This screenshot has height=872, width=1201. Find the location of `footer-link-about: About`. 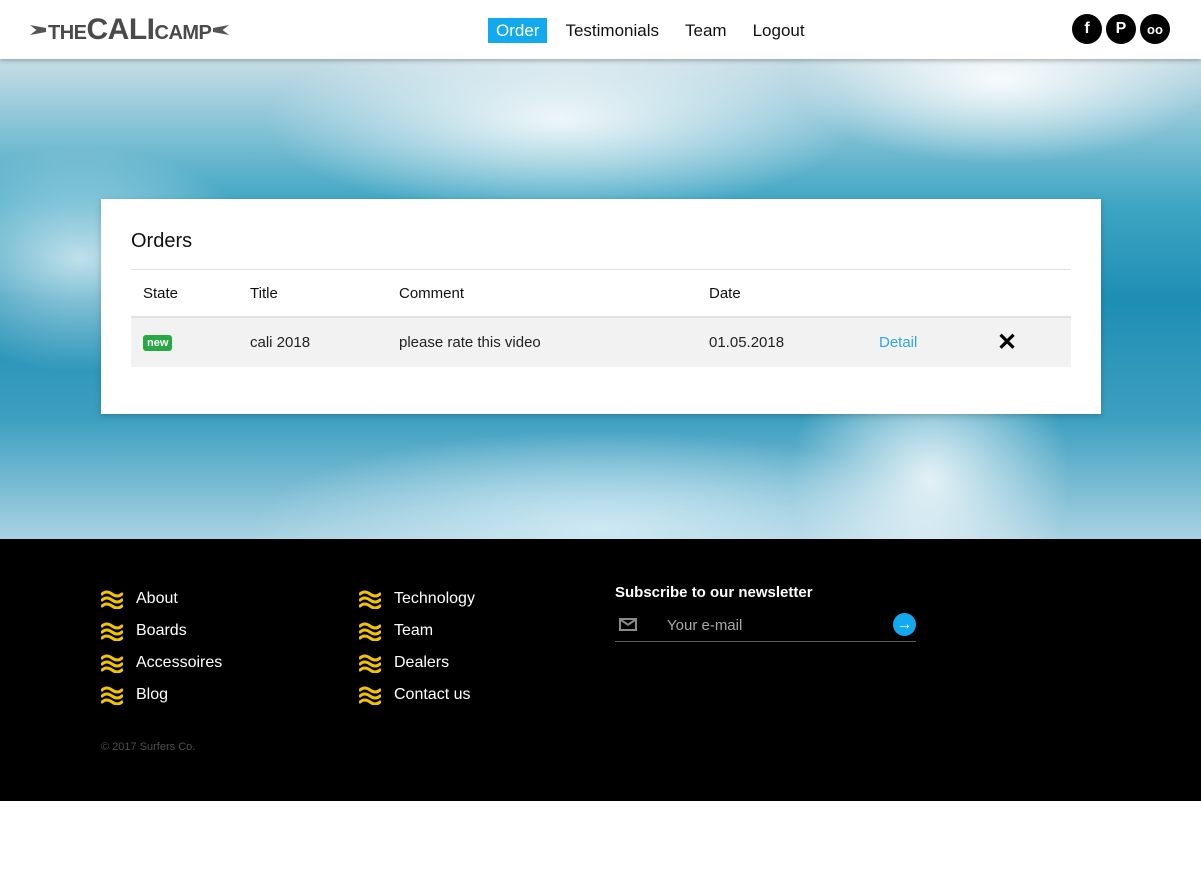

footer-link-about: About is located at coordinates (161, 599).